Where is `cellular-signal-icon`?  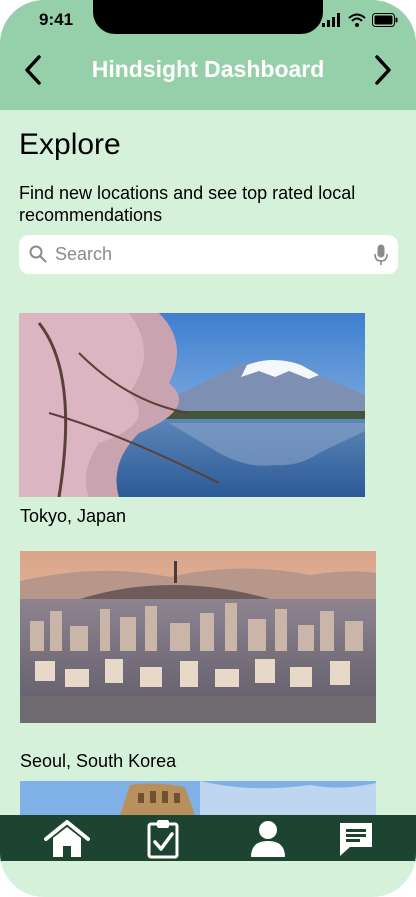
cellular-signal-icon is located at coordinates (331, 20).